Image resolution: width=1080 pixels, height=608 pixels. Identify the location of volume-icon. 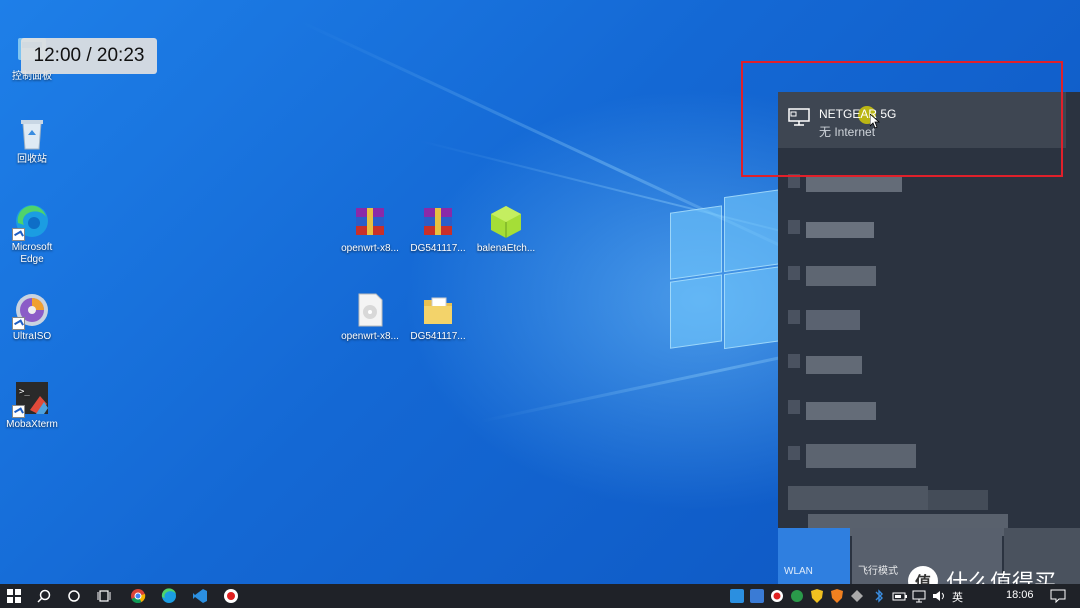
(939, 596).